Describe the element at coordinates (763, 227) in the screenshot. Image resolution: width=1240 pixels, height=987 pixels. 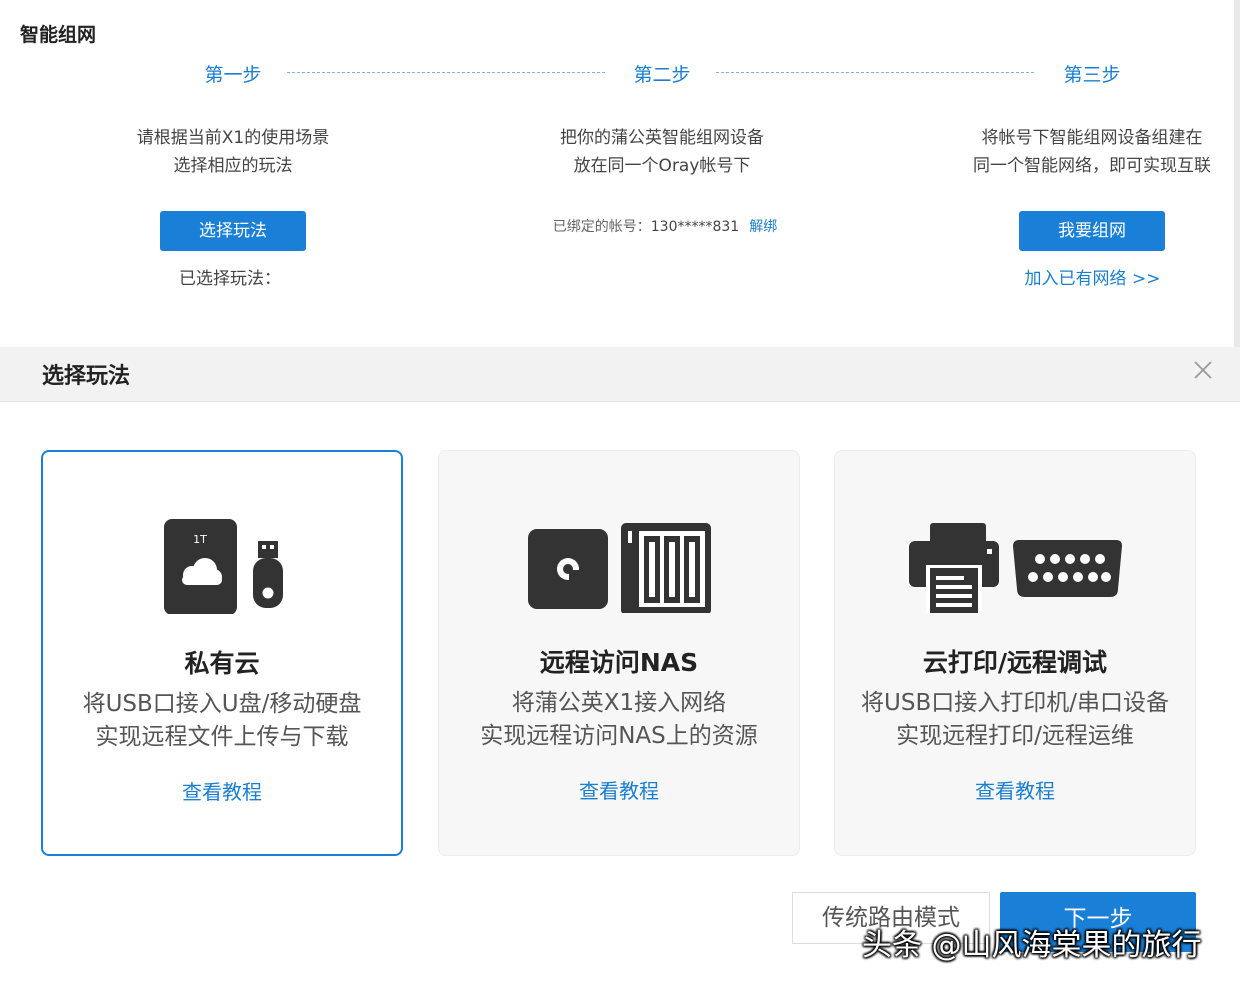
I see `unbind-link: 解绑` at that location.